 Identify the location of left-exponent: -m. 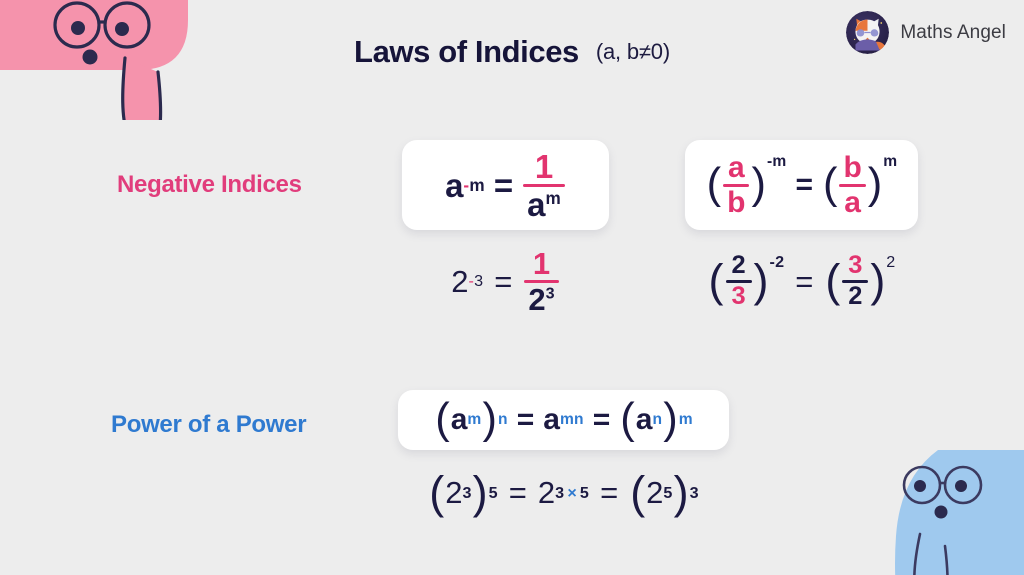
(776, 161).